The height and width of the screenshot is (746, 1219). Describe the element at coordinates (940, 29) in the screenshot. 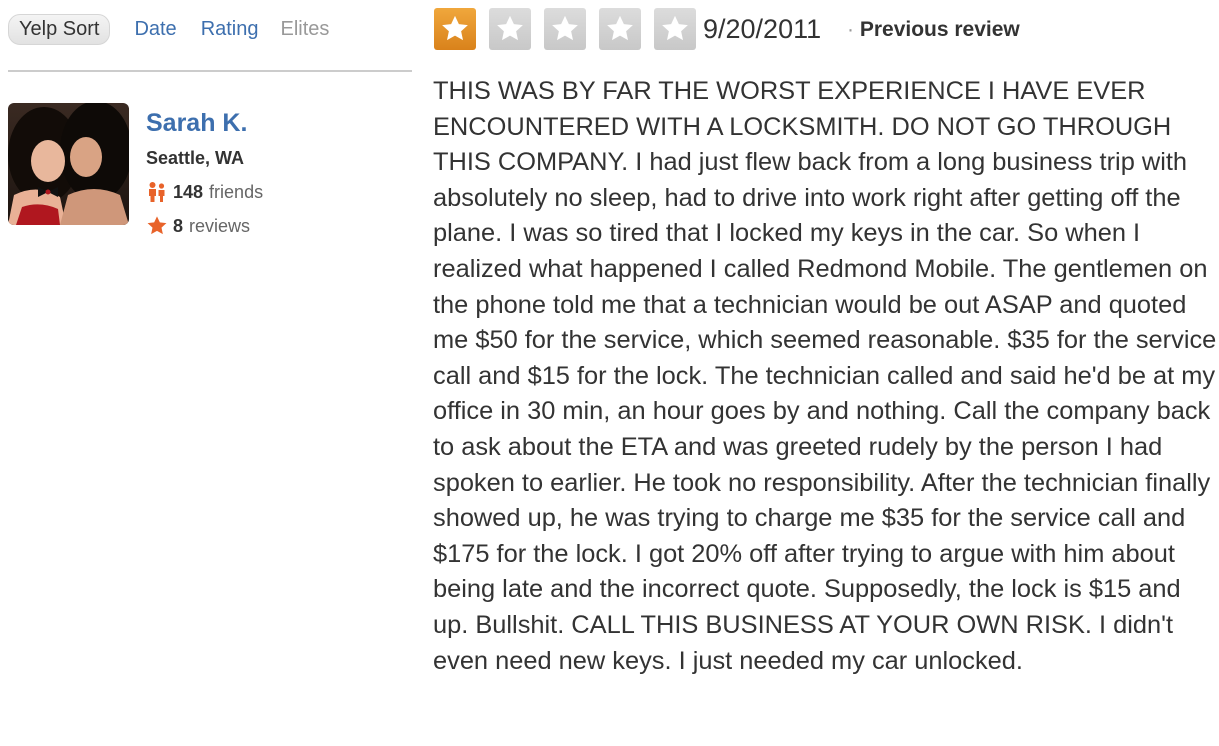

I see `previous-review-link: Previous review` at that location.